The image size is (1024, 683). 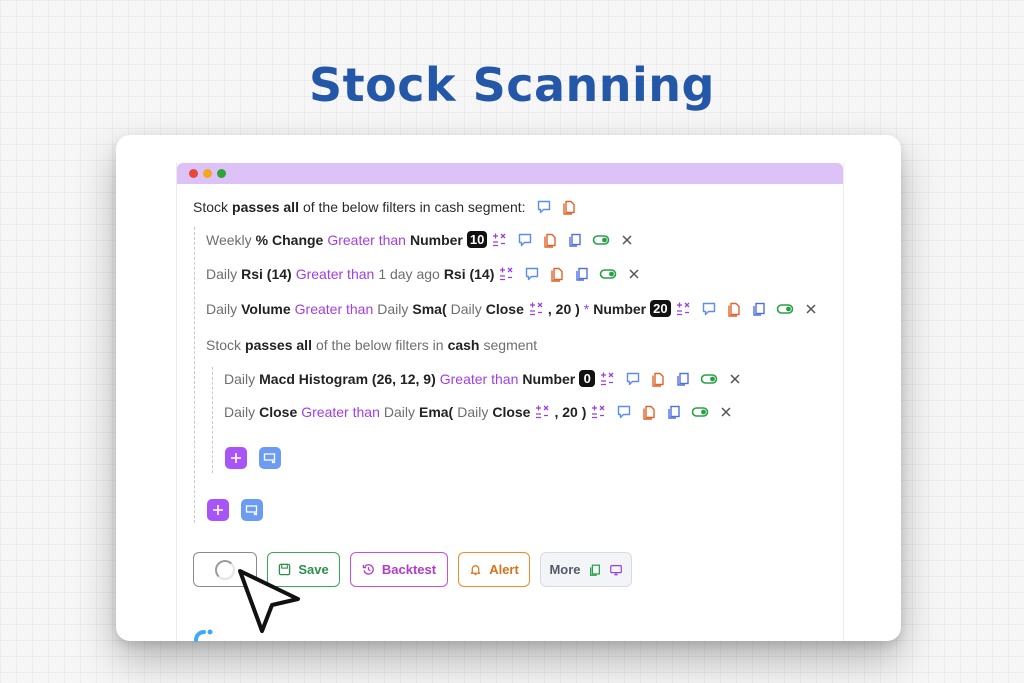 I want to click on sub-middle: of the below filters in, so click(x=379, y=345).